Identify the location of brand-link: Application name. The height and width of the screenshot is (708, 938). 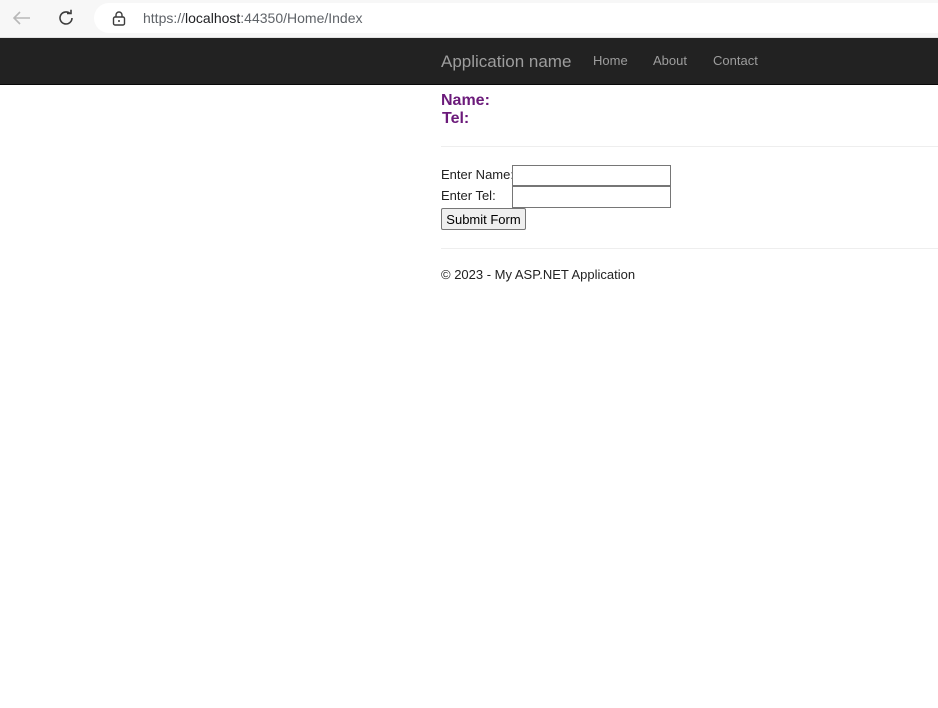
(506, 62).